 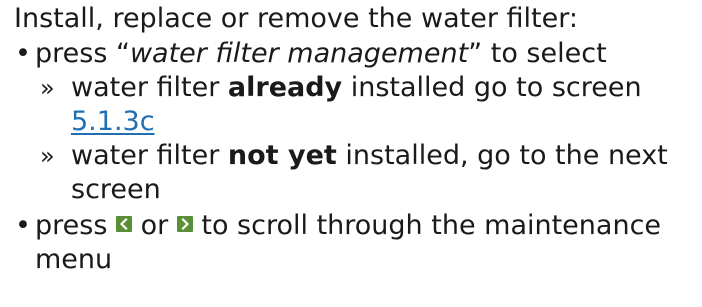 I want to click on emphasis-already: already, so click(x=285, y=87).